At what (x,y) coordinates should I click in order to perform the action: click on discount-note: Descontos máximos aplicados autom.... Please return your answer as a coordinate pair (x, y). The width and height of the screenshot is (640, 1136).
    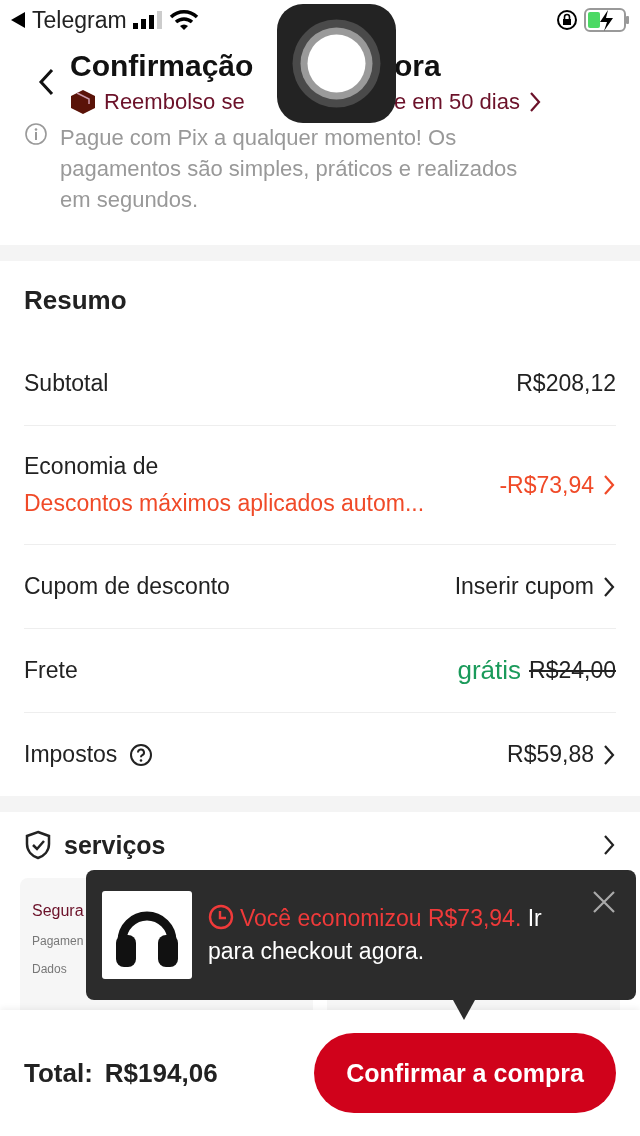
    Looking at the image, I should click on (224, 503).